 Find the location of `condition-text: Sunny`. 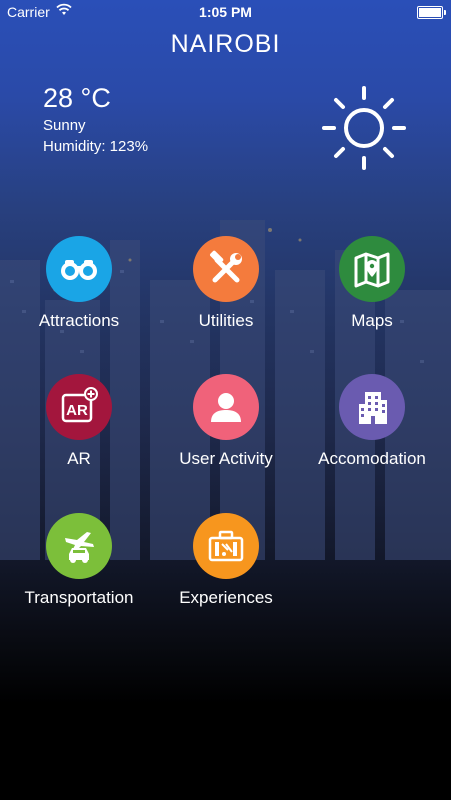

condition-text: Sunny is located at coordinates (64, 125).